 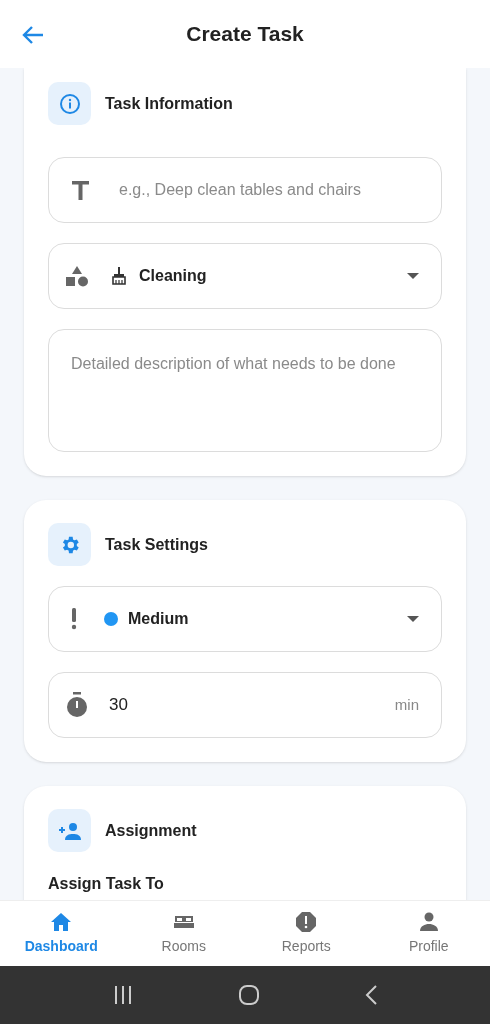 I want to click on nav-tab: Reports, so click(x=306, y=933).